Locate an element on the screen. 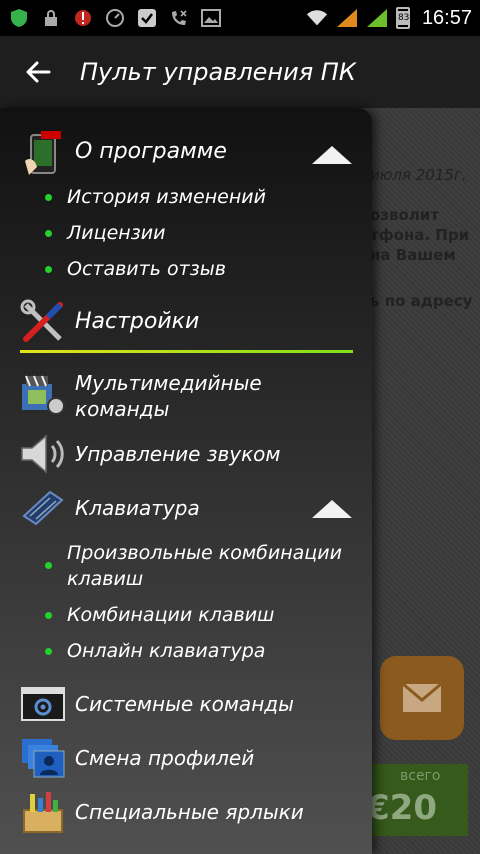  menu-item-label: Смена профилей is located at coordinates (165, 758).